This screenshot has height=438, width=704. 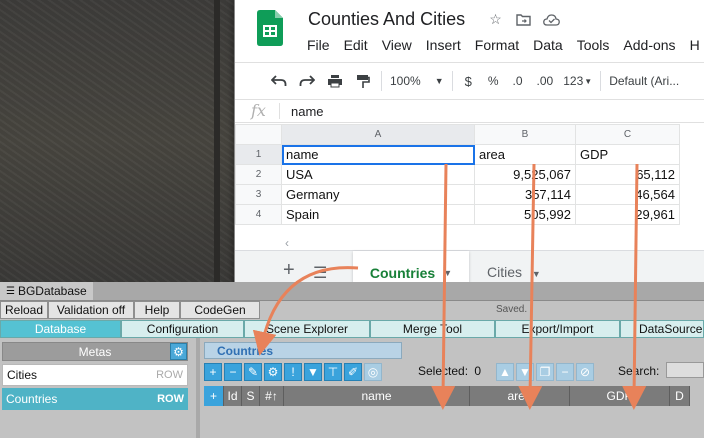 I want to click on cell-a3: Germany, so click(x=378, y=194).